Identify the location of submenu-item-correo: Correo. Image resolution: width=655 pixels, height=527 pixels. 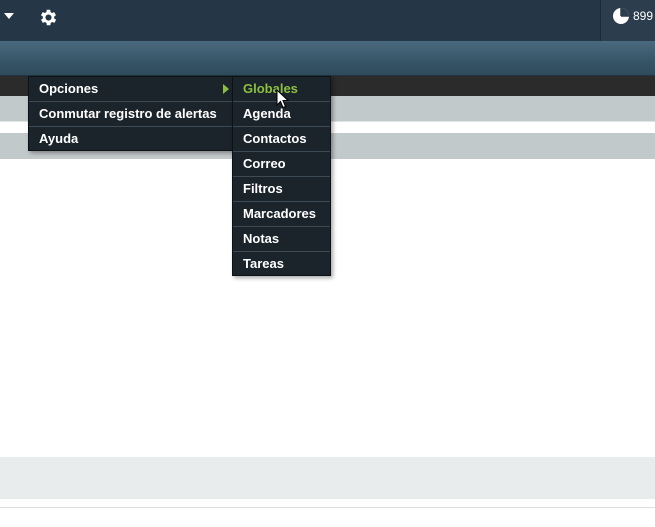
(281, 164).